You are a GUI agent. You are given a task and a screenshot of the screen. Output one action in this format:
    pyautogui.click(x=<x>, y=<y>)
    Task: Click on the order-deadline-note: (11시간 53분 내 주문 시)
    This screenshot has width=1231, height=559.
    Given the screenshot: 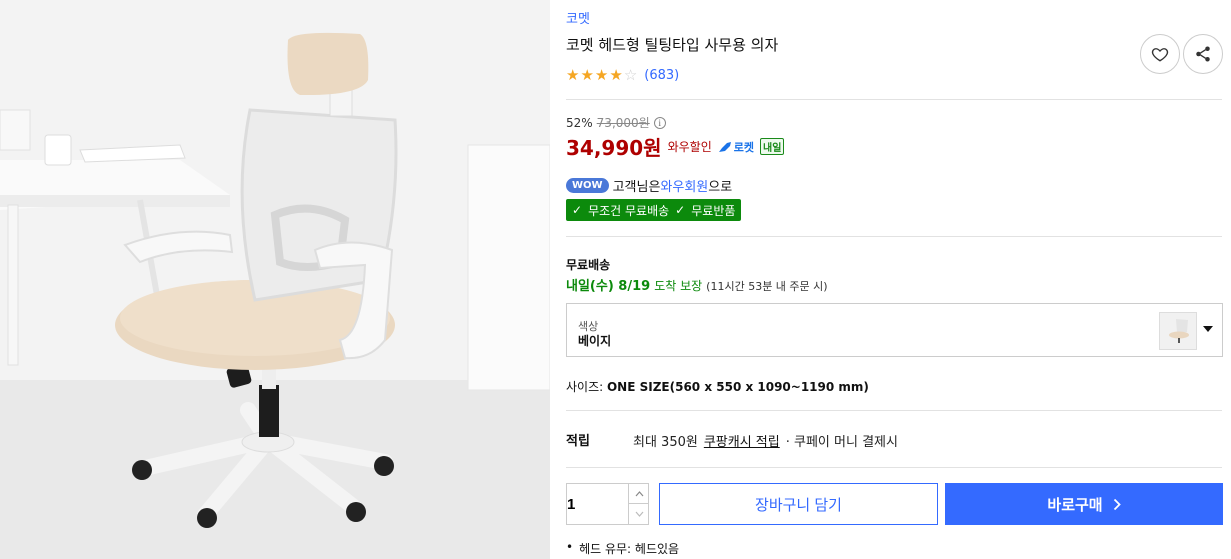 What is the action you would take?
    pyautogui.click(x=767, y=286)
    